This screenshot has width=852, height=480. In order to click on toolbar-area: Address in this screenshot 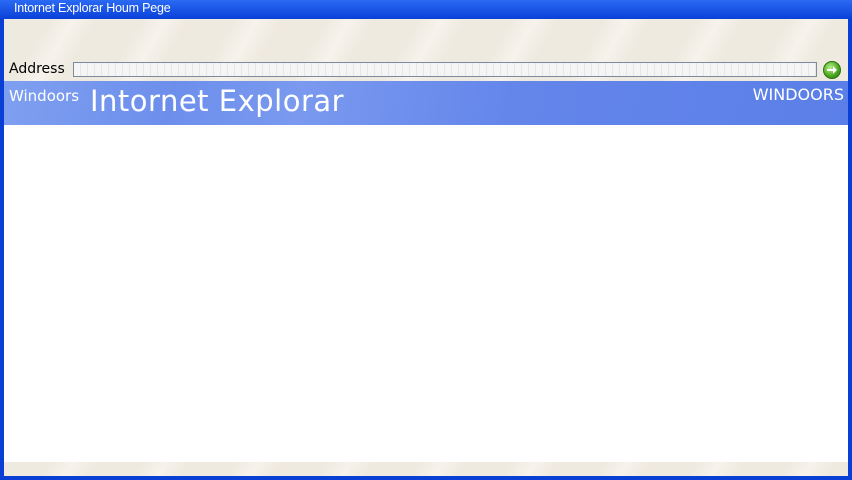, I will do `click(426, 50)`.